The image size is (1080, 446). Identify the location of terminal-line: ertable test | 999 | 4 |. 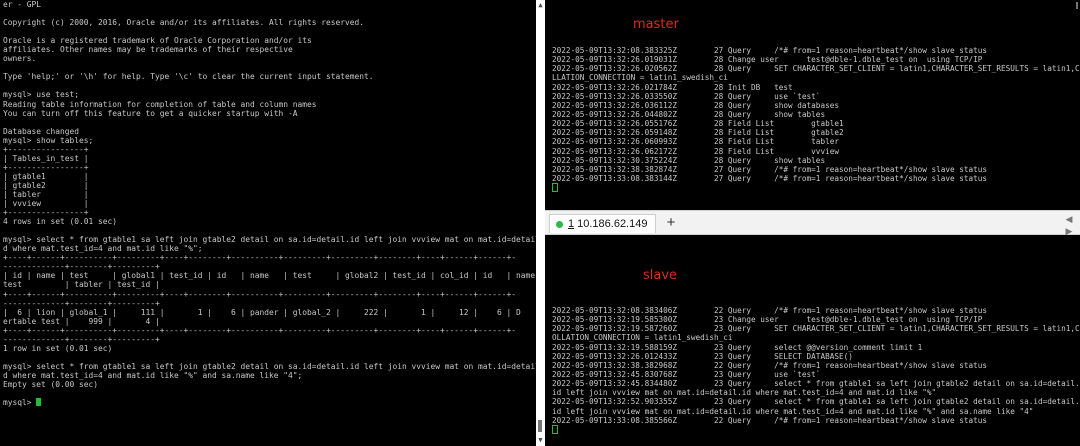
(81, 321).